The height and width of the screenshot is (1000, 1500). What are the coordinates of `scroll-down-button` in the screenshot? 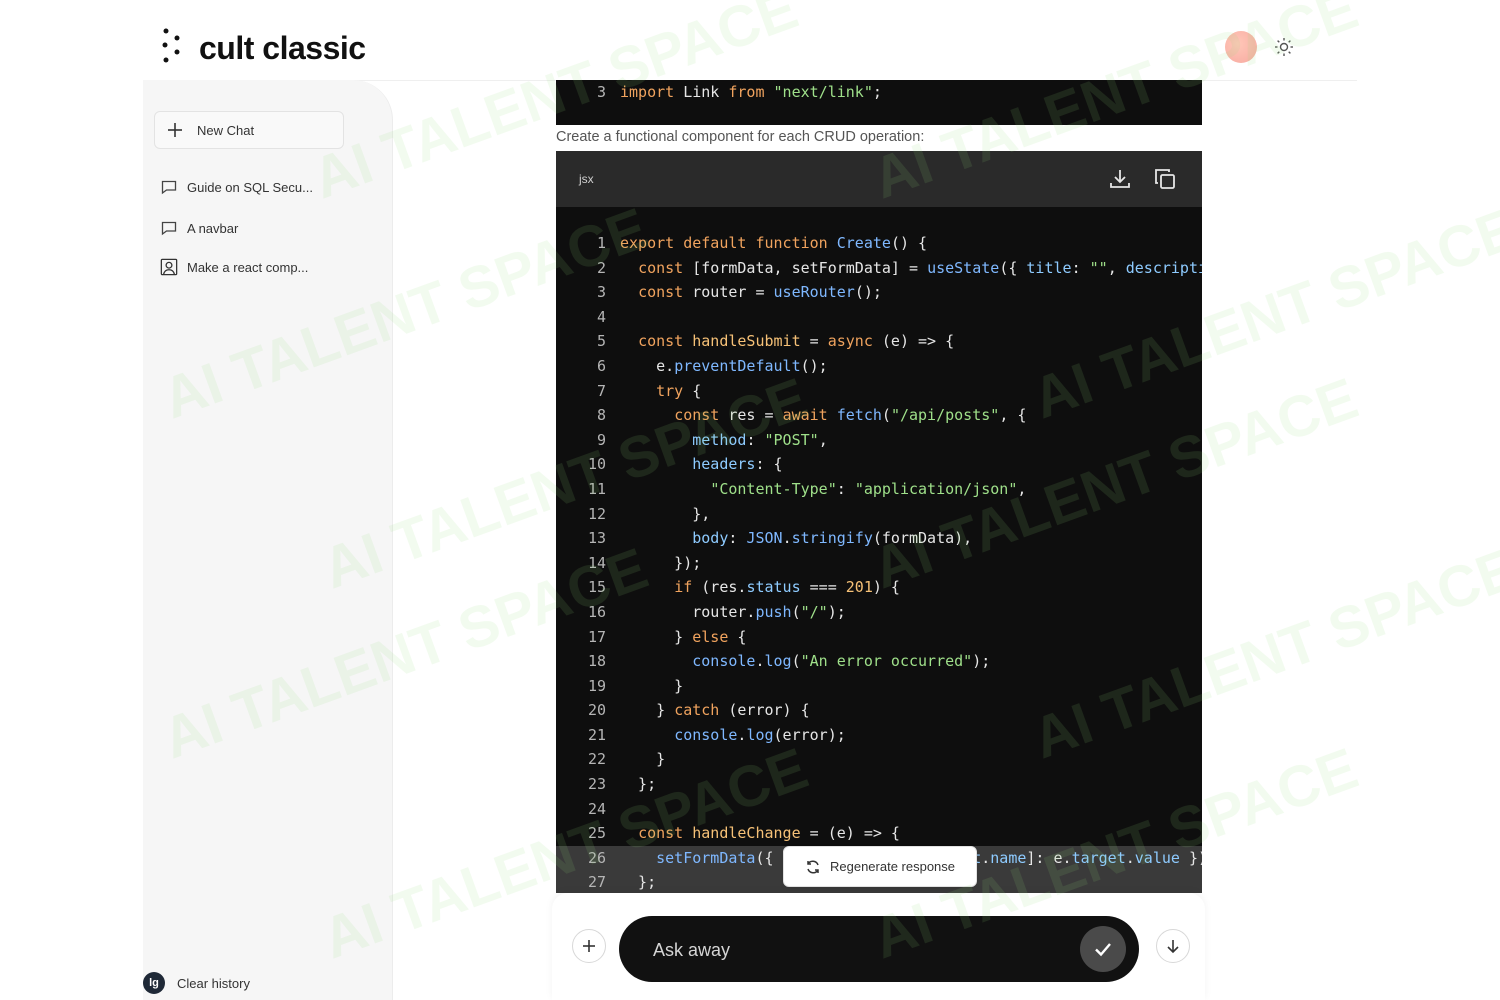 It's located at (1173, 946).